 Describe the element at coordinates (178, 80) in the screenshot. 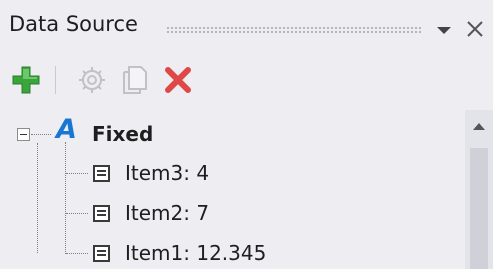

I see `delete-button` at that location.